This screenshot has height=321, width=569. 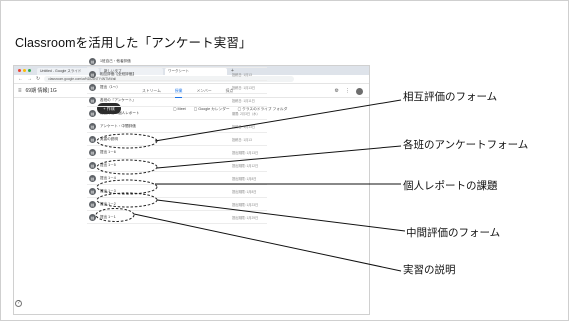 What do you see at coordinates (450, 97) in the screenshot?
I see `callout-mutual-eval-form: 相互評価のフォーム` at bounding box center [450, 97].